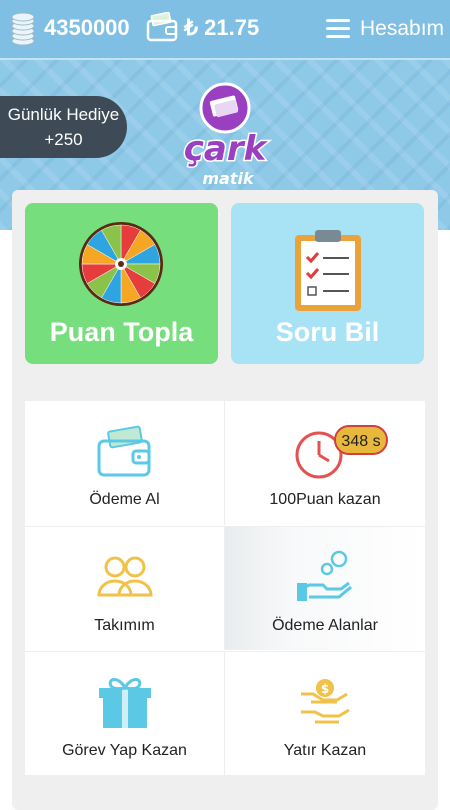  Describe the element at coordinates (124, 625) in the screenshot. I see `my-team-label: Takımım` at that location.